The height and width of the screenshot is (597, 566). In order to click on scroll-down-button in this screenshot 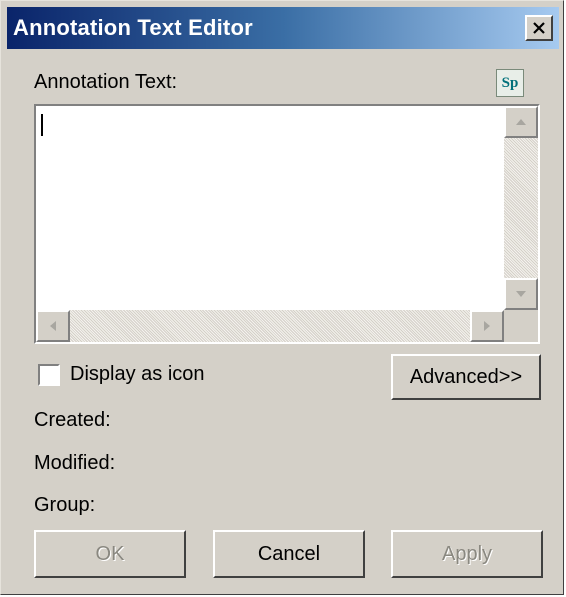, I will do `click(521, 294)`.